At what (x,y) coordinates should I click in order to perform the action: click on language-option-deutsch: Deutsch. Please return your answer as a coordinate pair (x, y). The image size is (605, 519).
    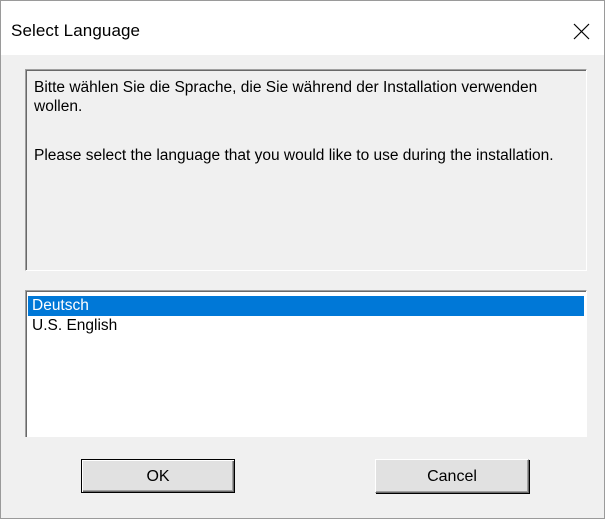
    Looking at the image, I should click on (306, 306).